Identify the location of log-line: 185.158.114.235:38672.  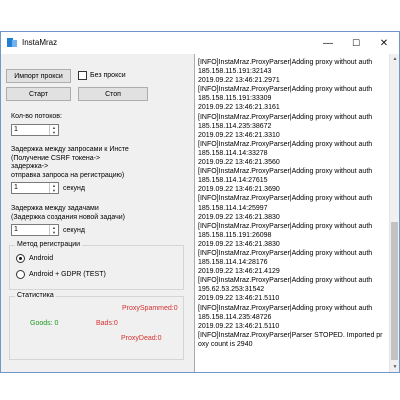
(235, 126).